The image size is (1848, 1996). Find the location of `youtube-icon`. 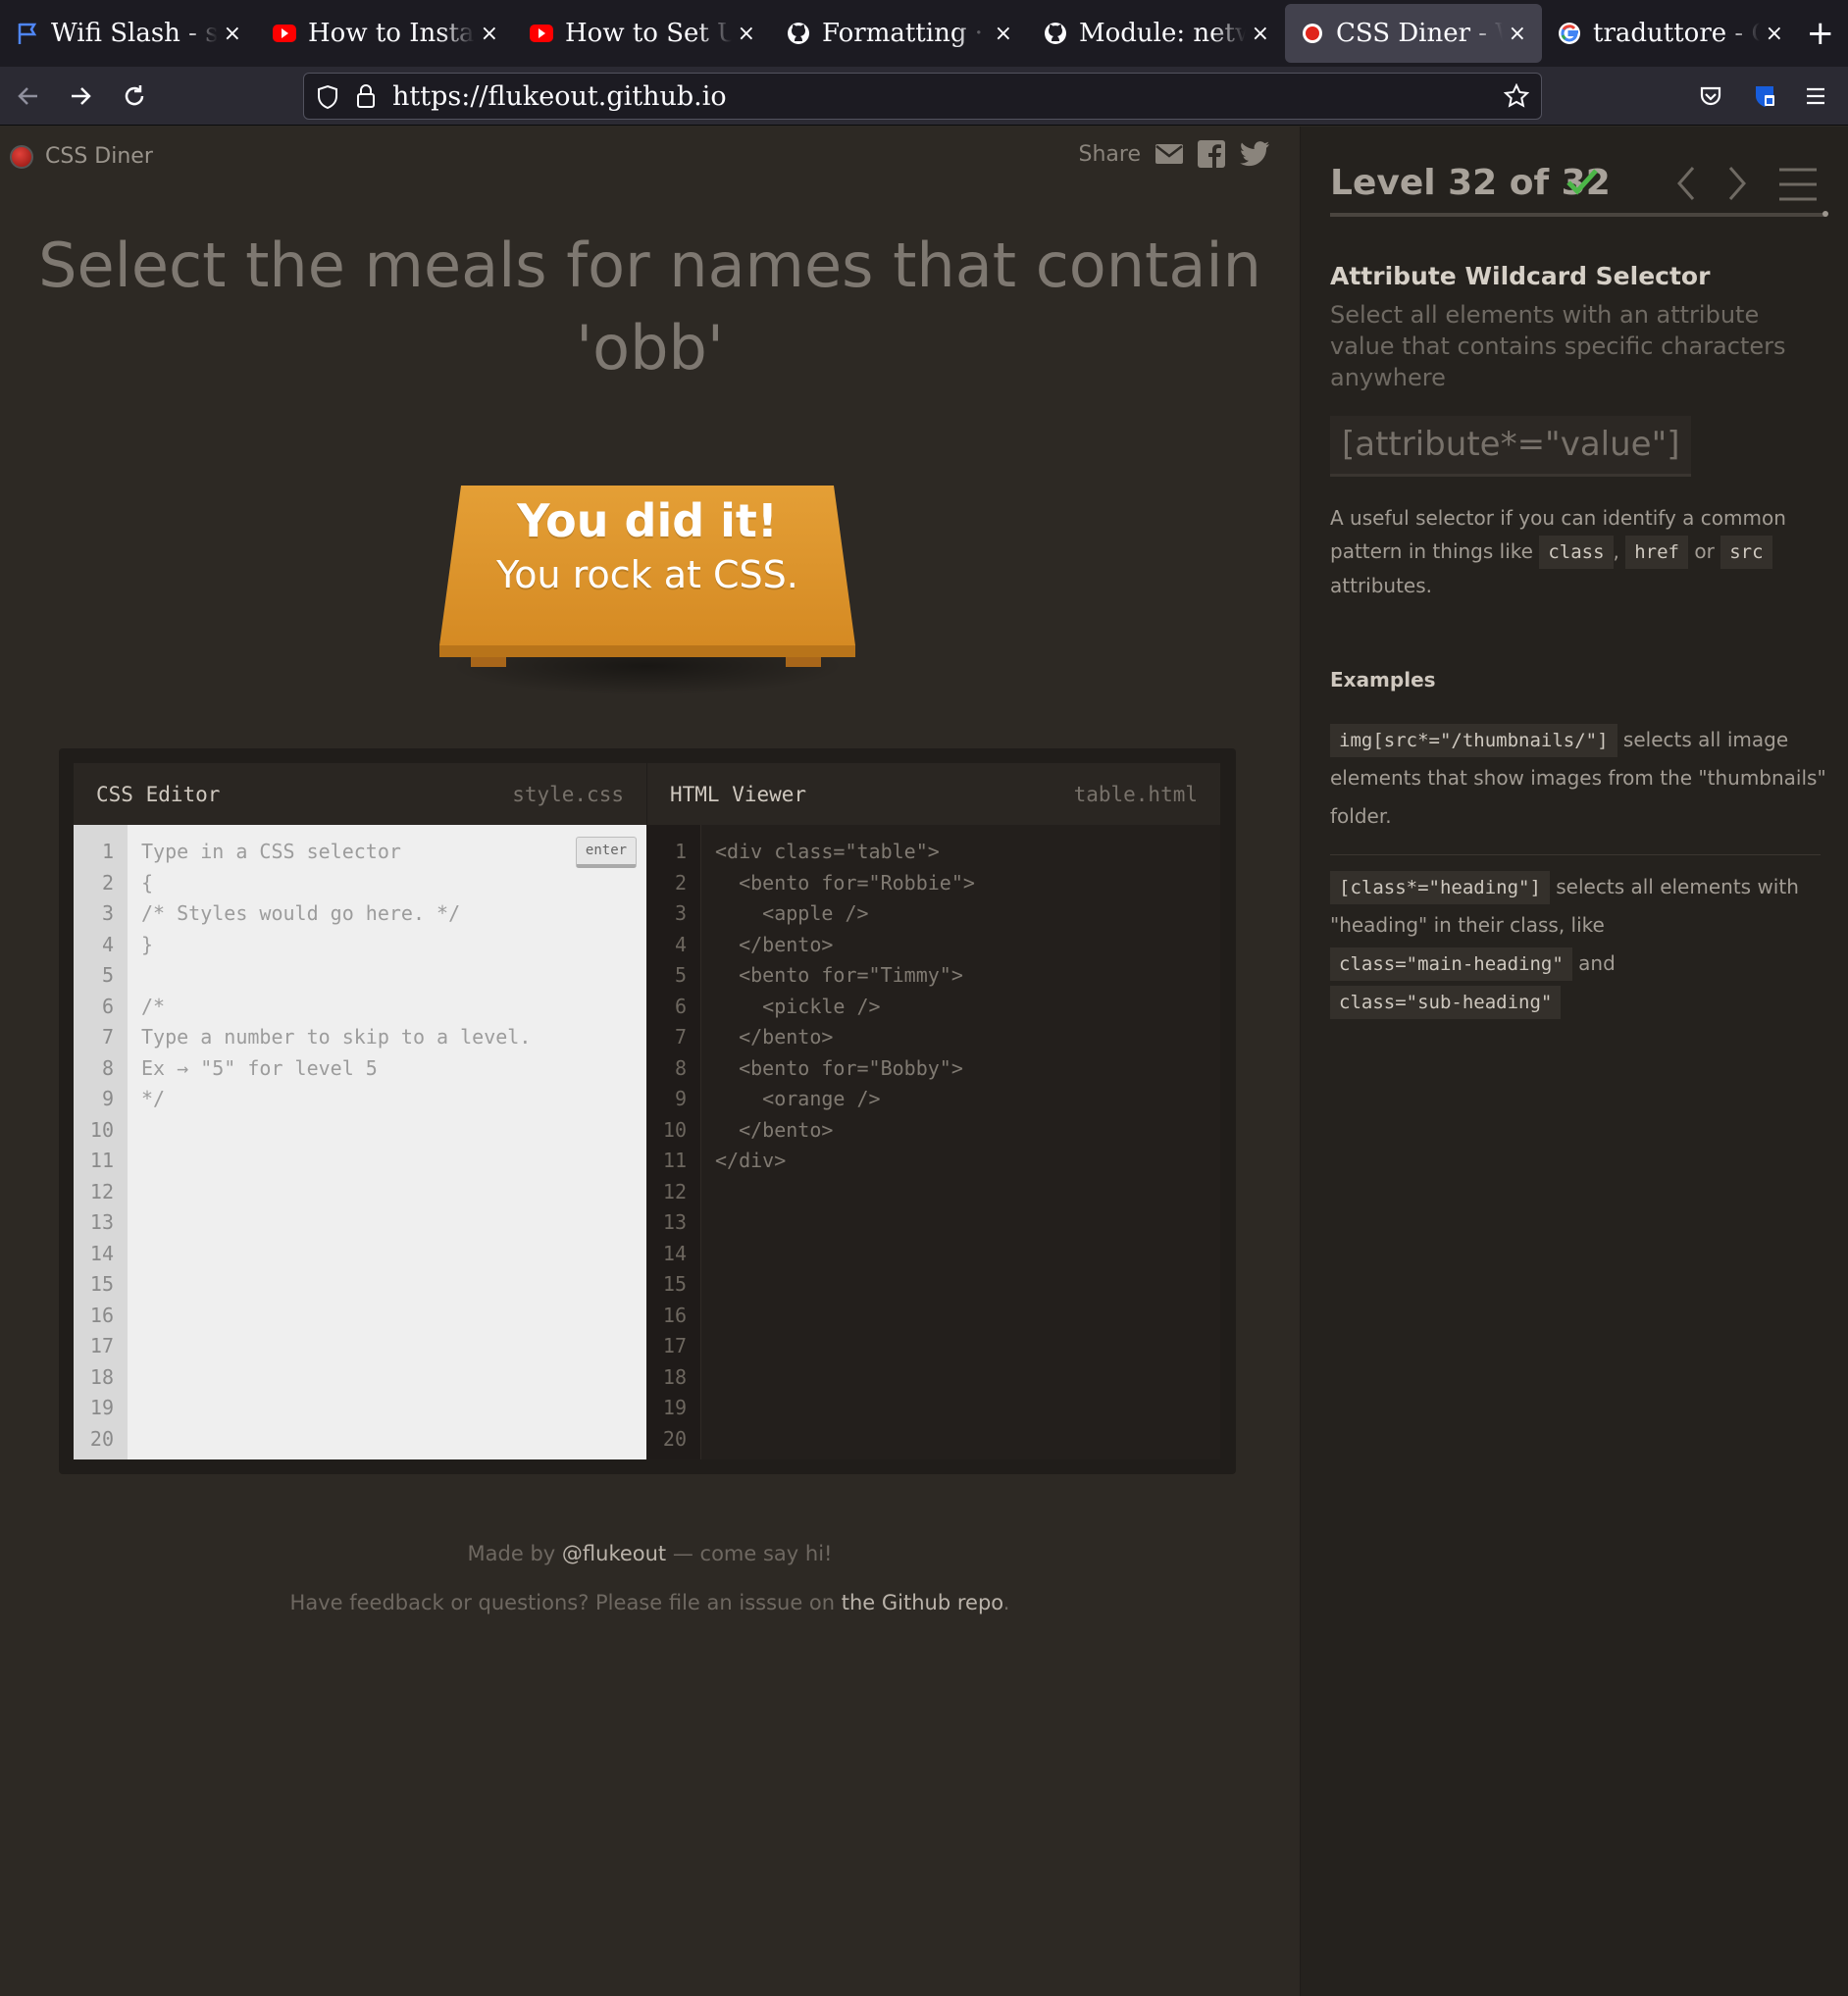

youtube-icon is located at coordinates (541, 33).